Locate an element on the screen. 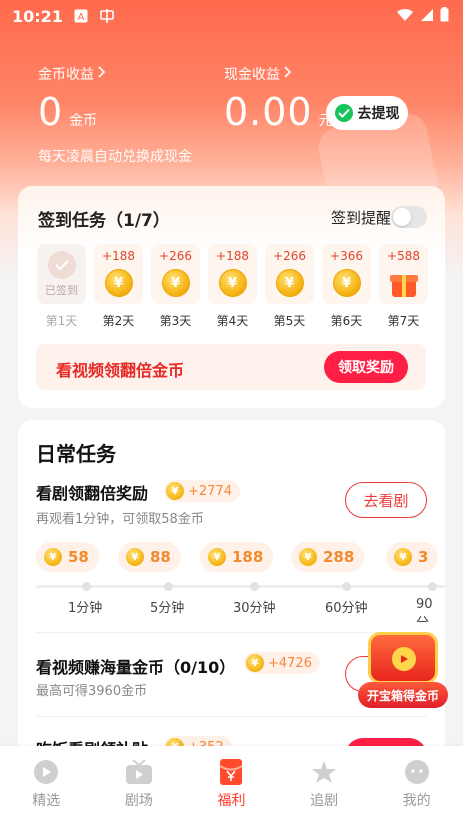  task-subtitle: 再观看1分钟，可领取58金币 is located at coordinates (120, 519).